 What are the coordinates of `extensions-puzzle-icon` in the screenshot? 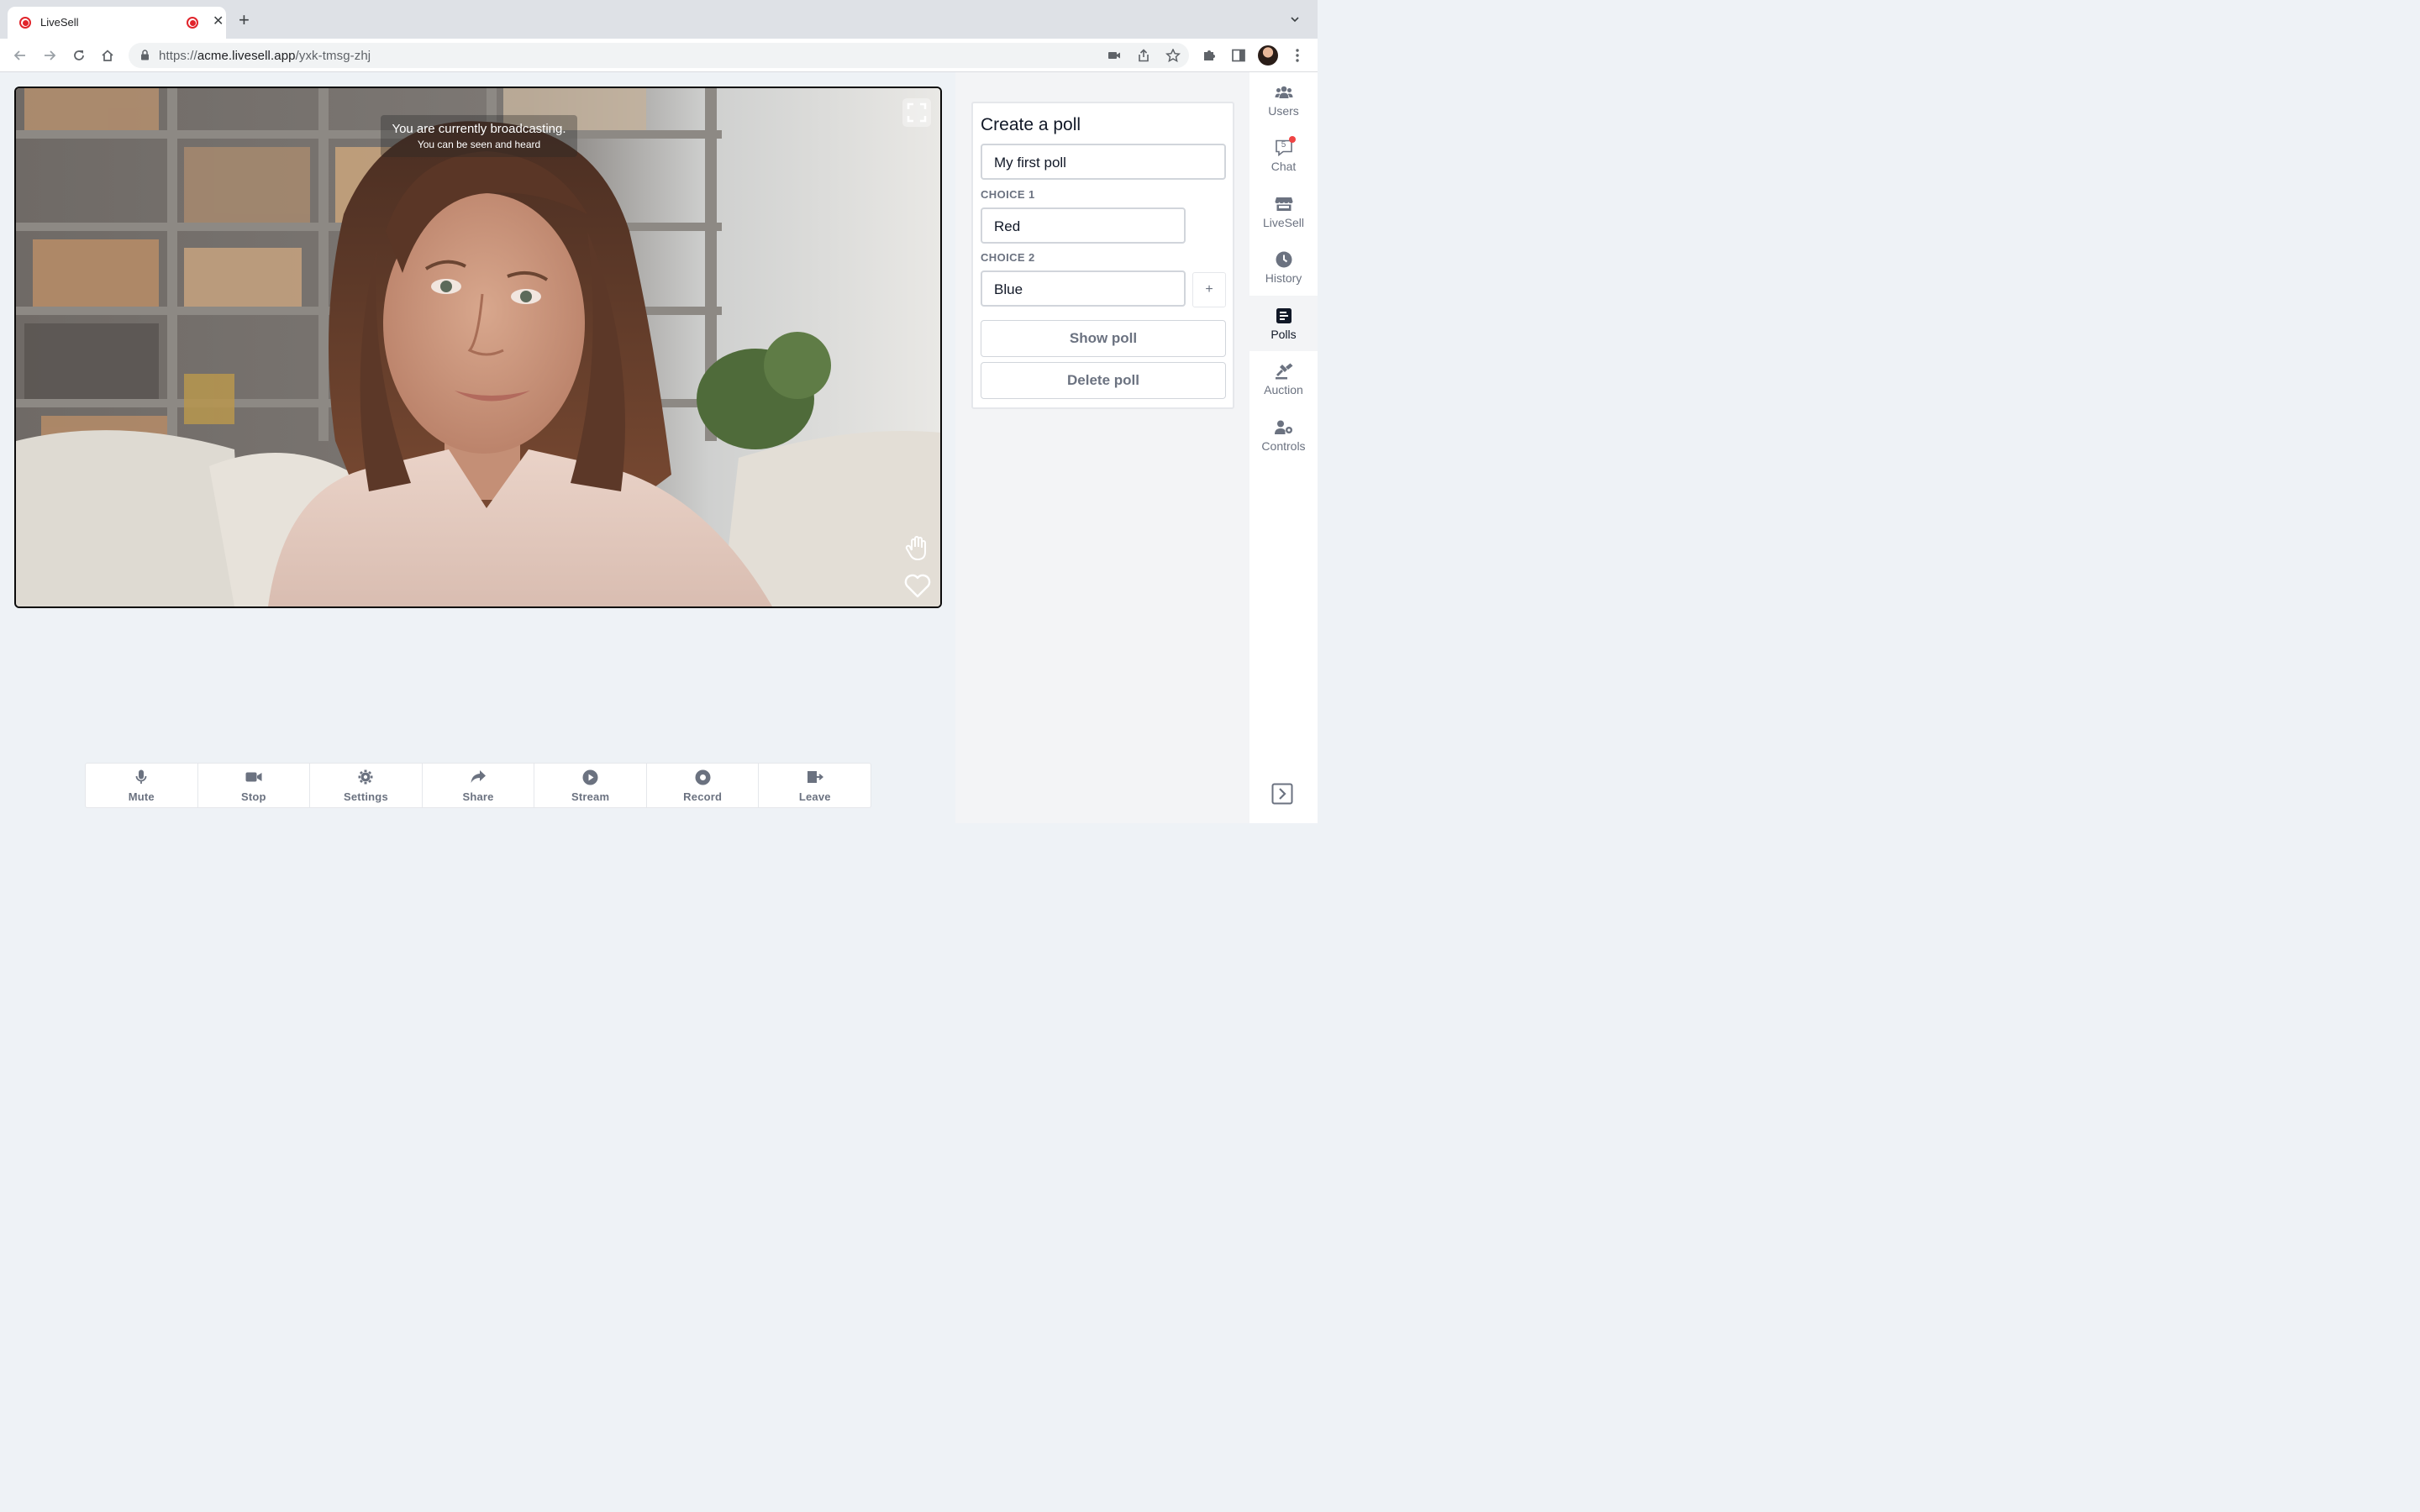 It's located at (1209, 55).